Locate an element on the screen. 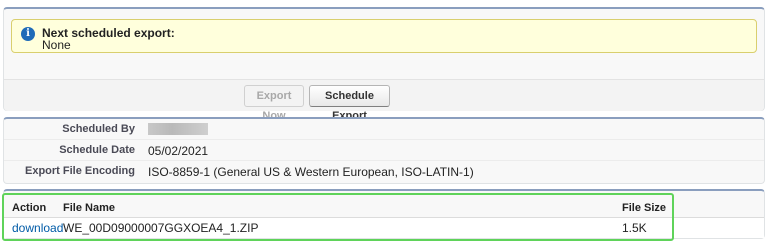 The image size is (768, 244). schedule-export-button: Schedule Export is located at coordinates (349, 103).